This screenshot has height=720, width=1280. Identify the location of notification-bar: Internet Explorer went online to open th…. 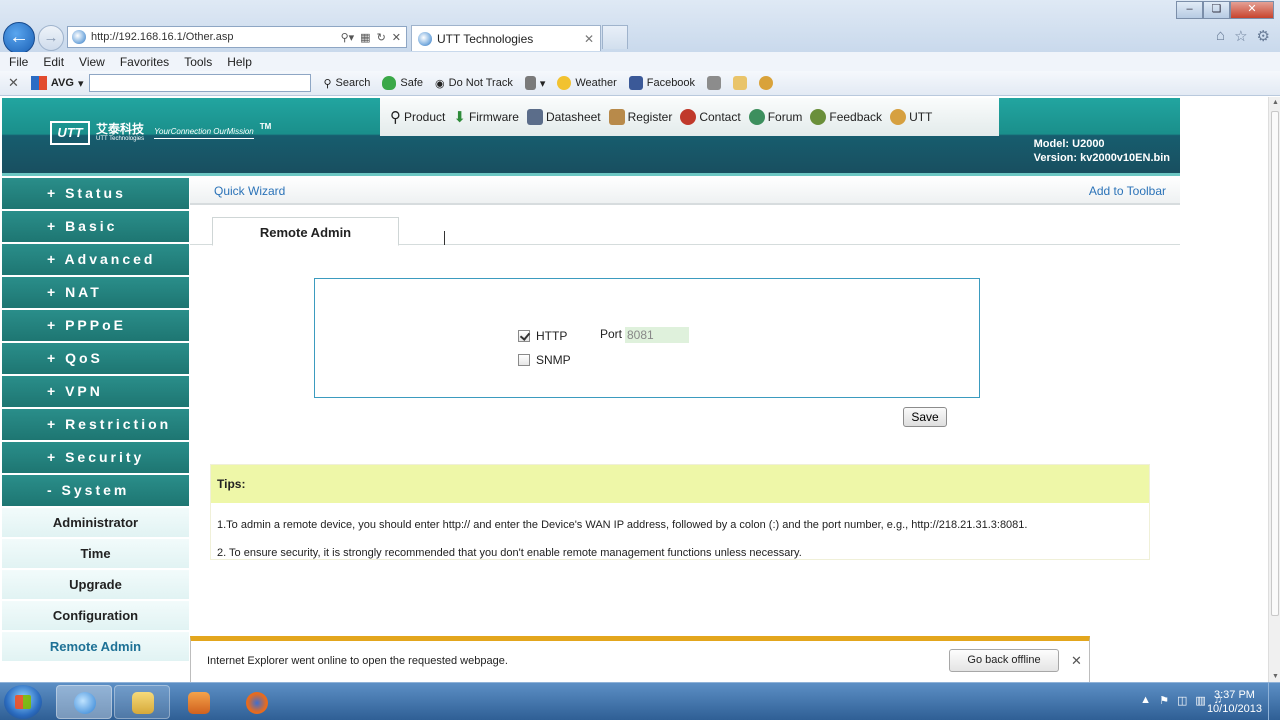
(640, 659).